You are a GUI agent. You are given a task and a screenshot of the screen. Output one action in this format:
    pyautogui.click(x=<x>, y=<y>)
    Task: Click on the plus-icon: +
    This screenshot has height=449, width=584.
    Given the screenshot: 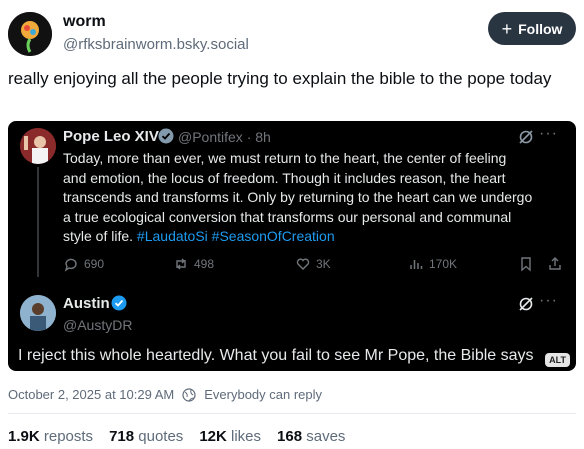 What is the action you would take?
    pyautogui.click(x=507, y=28)
    